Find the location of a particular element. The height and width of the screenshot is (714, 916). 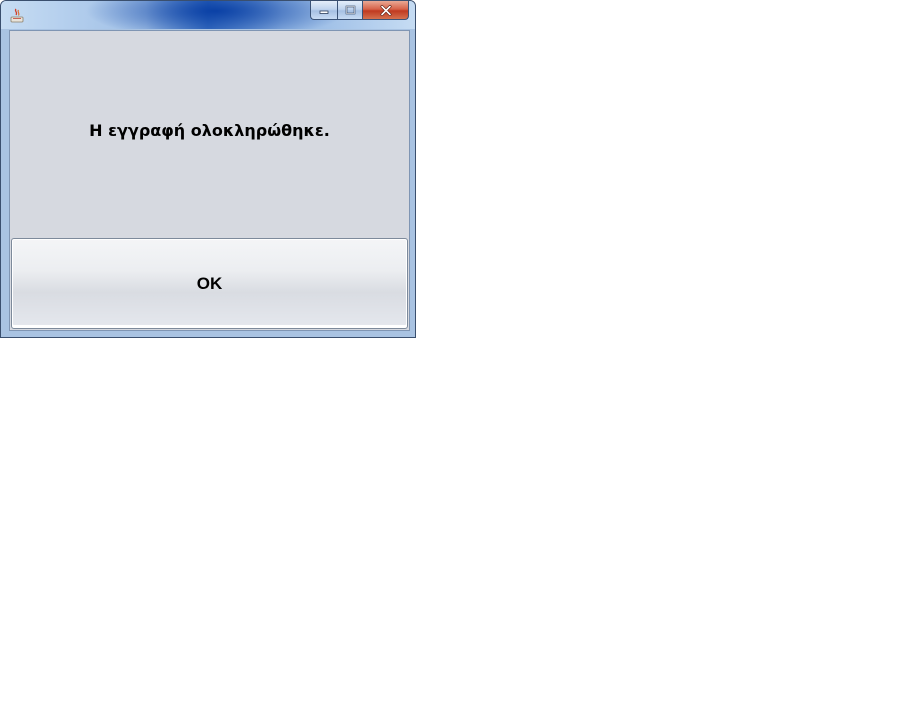

title-bar is located at coordinates (208, 15).